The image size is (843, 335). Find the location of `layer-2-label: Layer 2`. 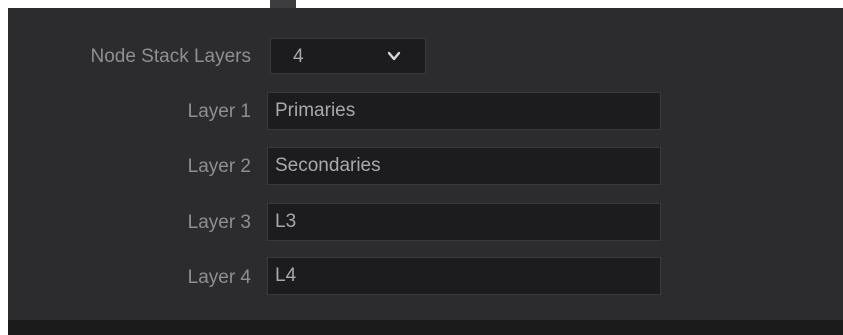

layer-2-label: Layer 2 is located at coordinates (219, 166).